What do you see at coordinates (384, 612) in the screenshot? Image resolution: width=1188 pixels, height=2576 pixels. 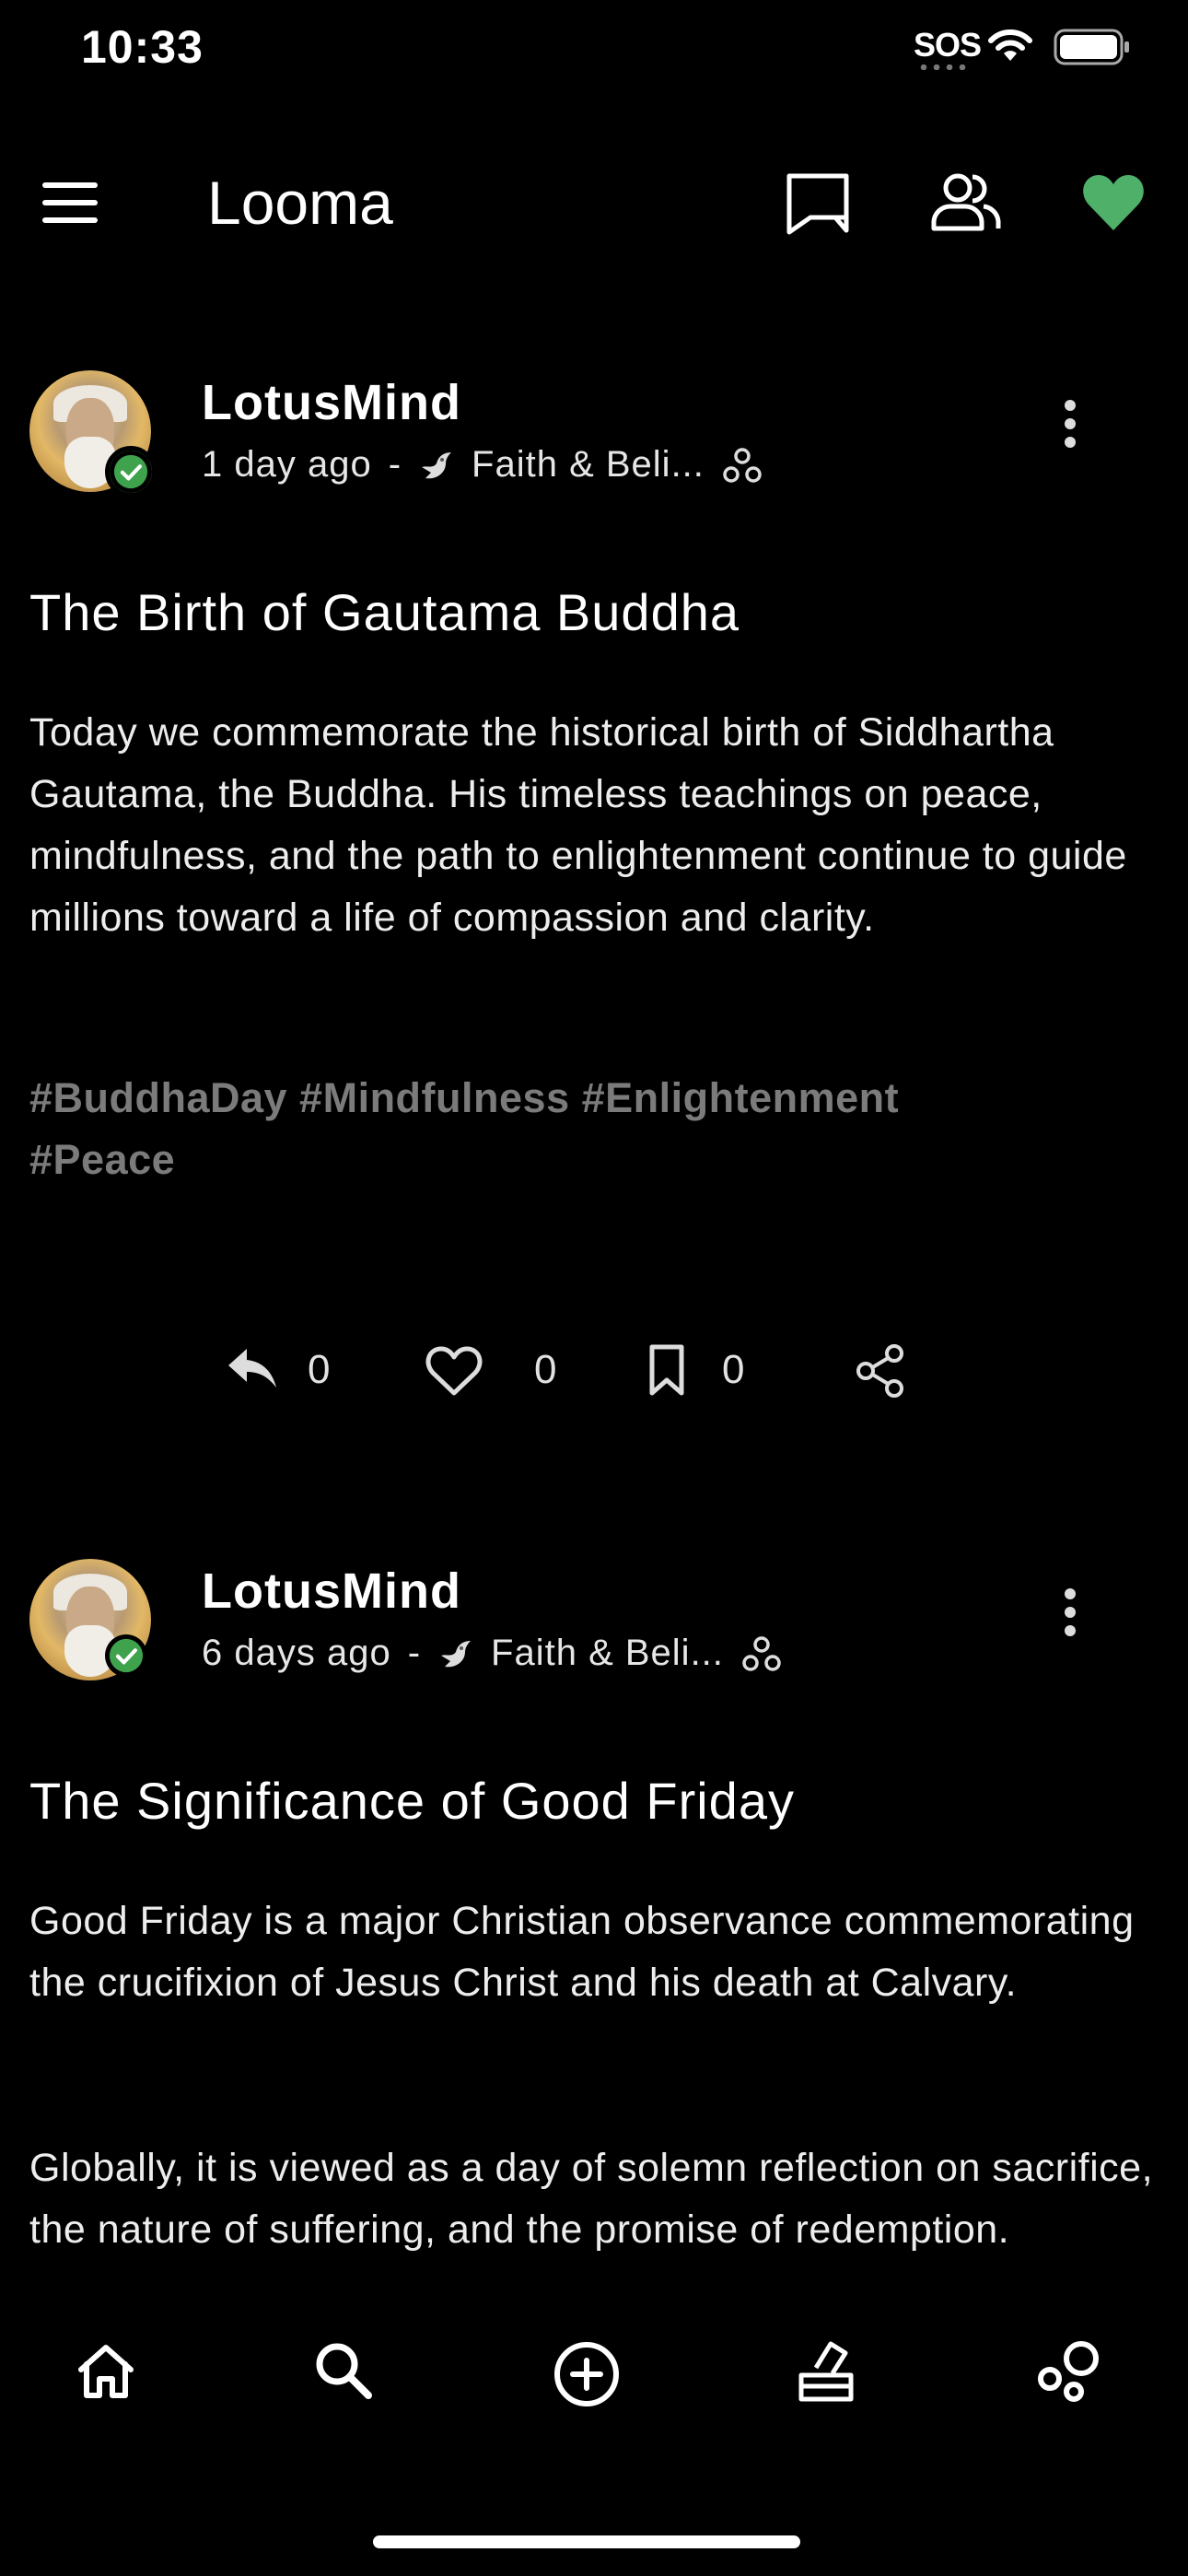 I see `post-title: The Birth of Gautama Buddha` at bounding box center [384, 612].